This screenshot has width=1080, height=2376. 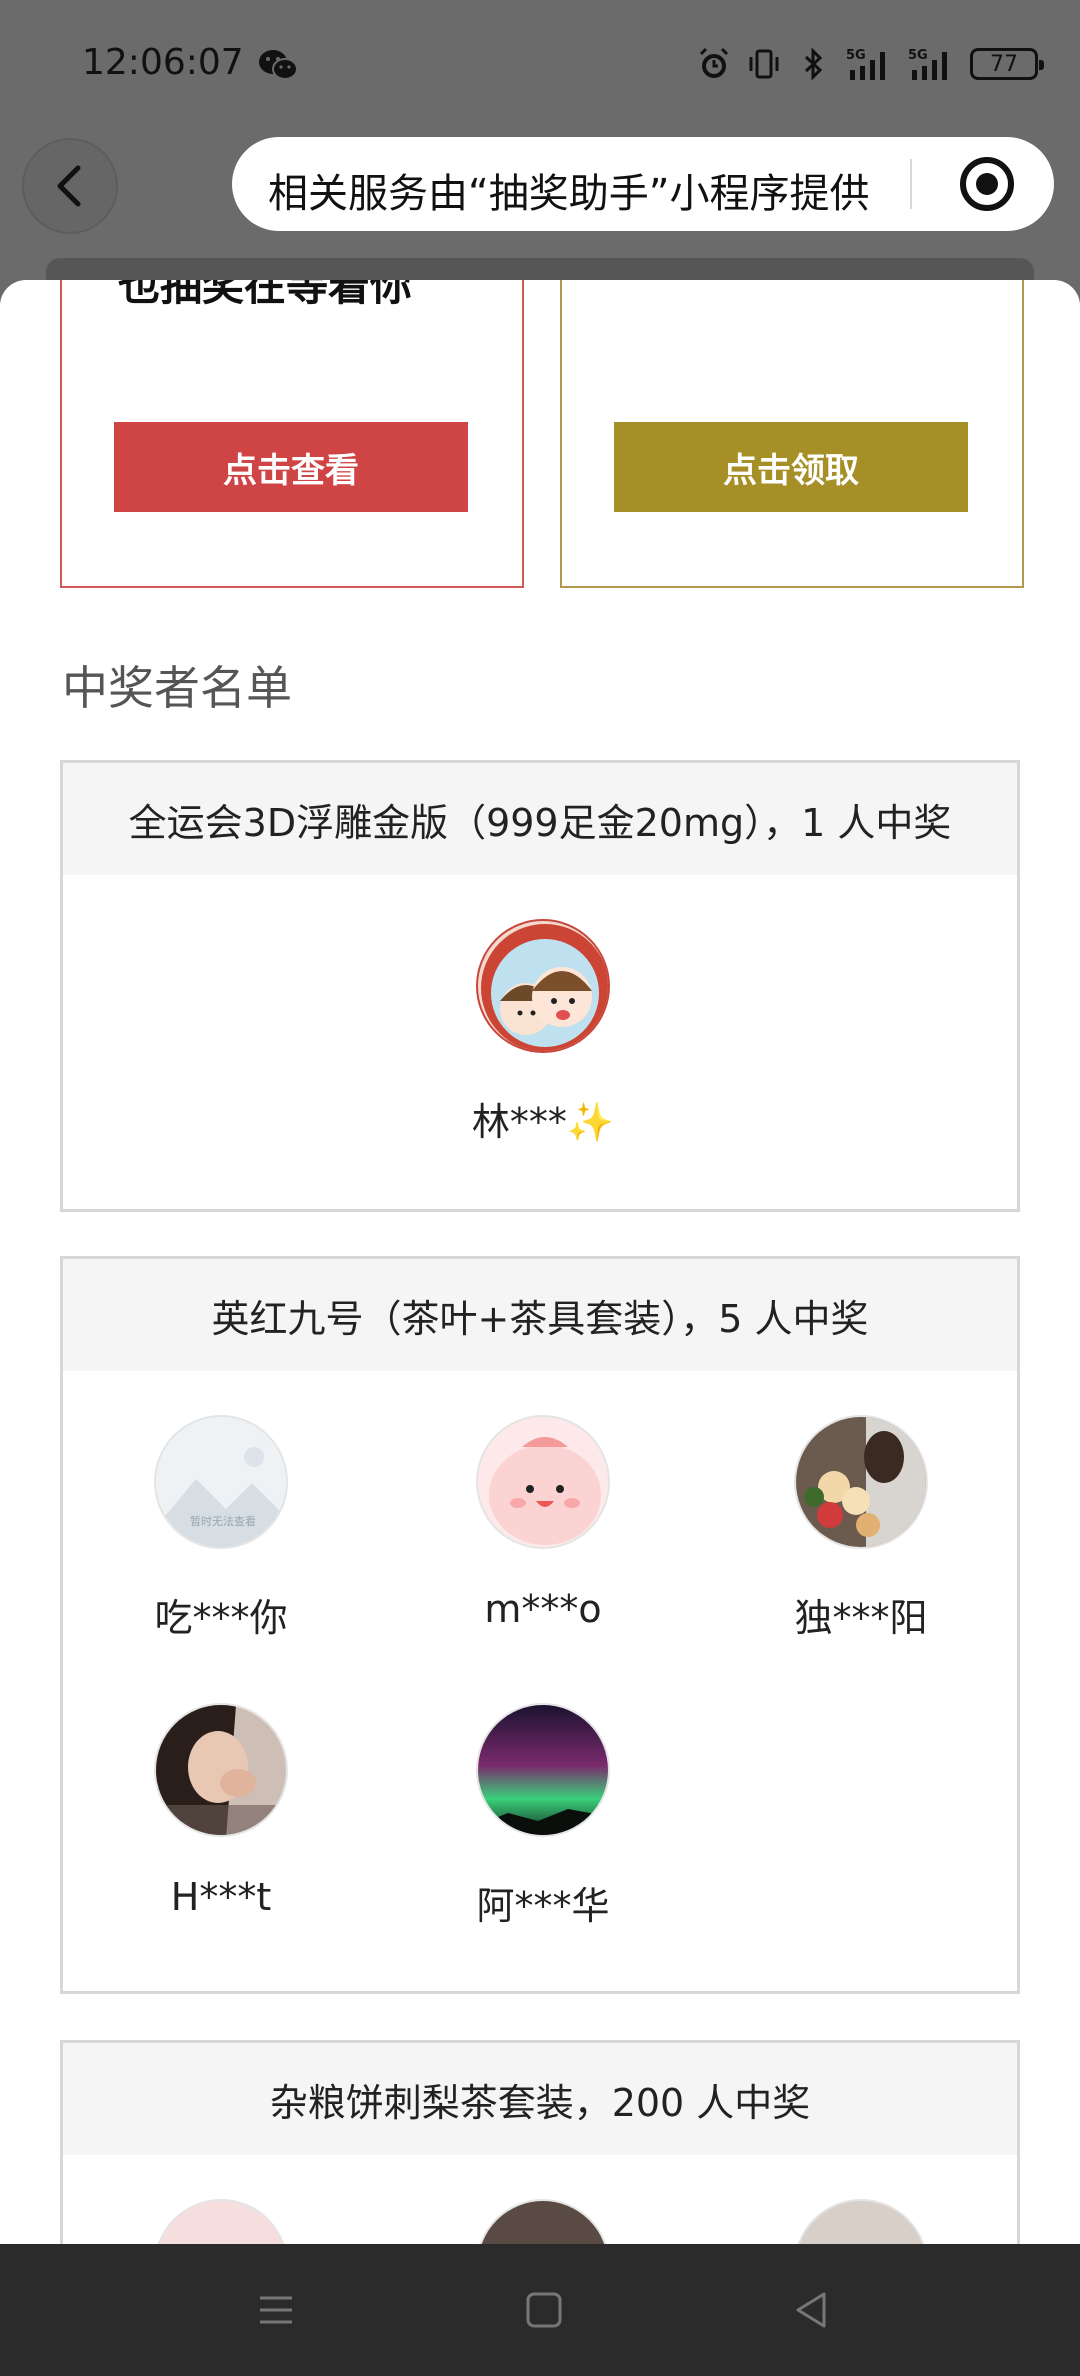 I want to click on claim-button: 点击领取, so click(x=791, y=467).